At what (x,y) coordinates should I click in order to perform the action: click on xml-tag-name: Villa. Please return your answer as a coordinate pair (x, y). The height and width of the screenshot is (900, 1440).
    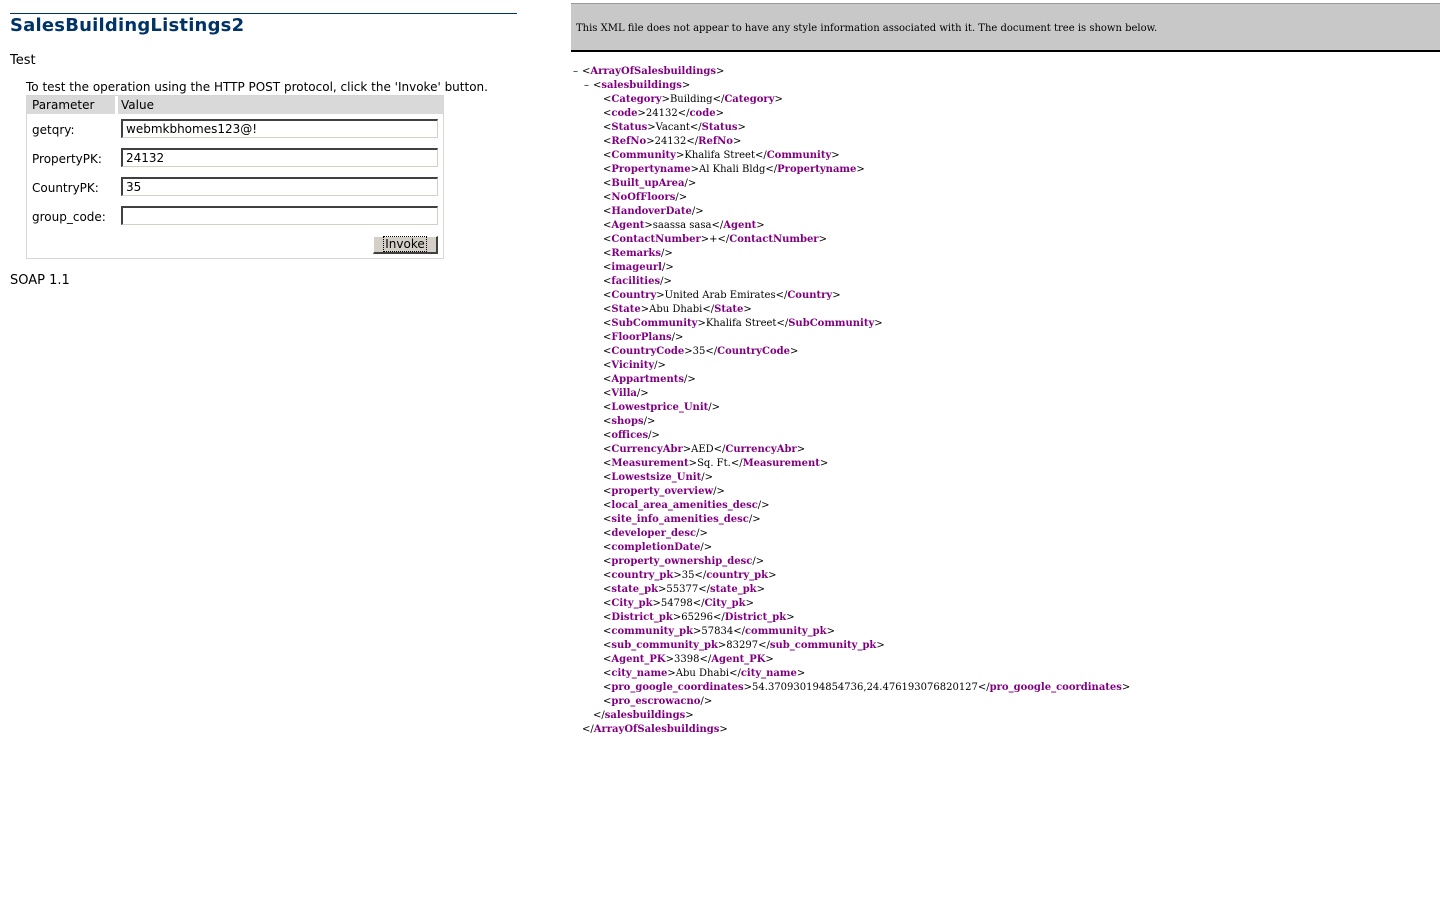
    Looking at the image, I should click on (624, 393).